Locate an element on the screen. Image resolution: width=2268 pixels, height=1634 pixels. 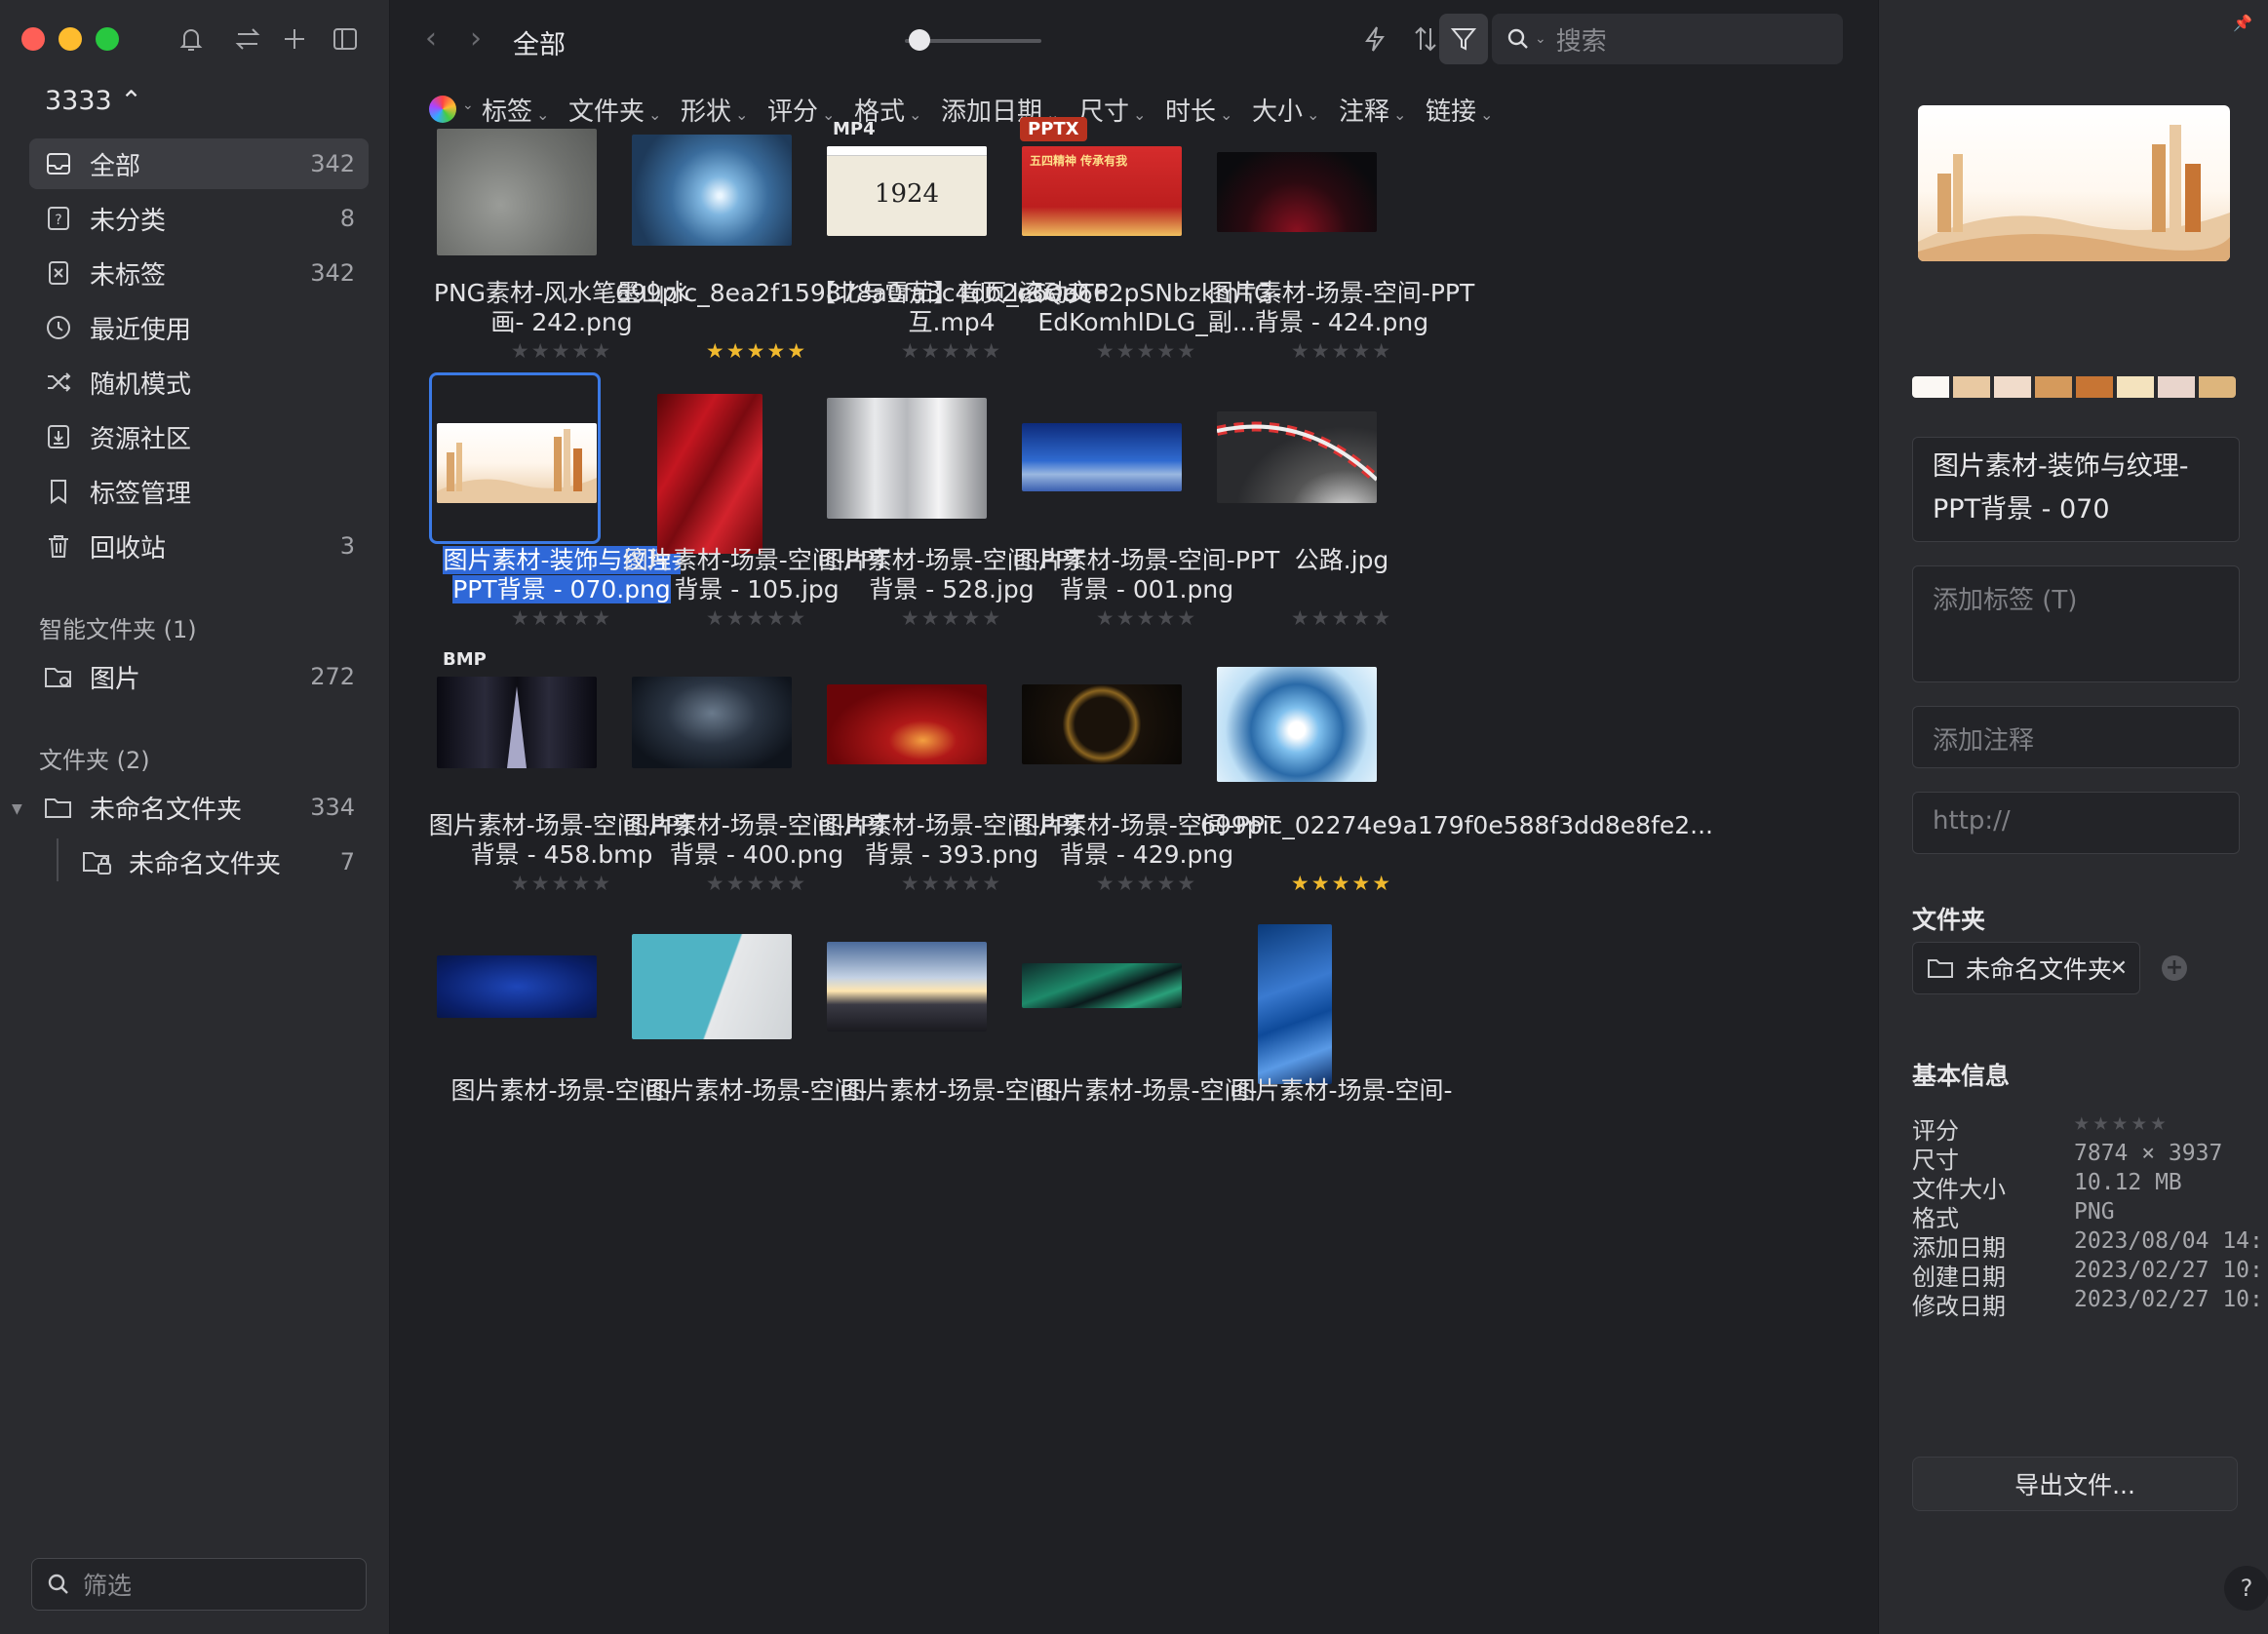
subfolder-unnamed: 未命名文件夹 7 is located at coordinates (219, 861).